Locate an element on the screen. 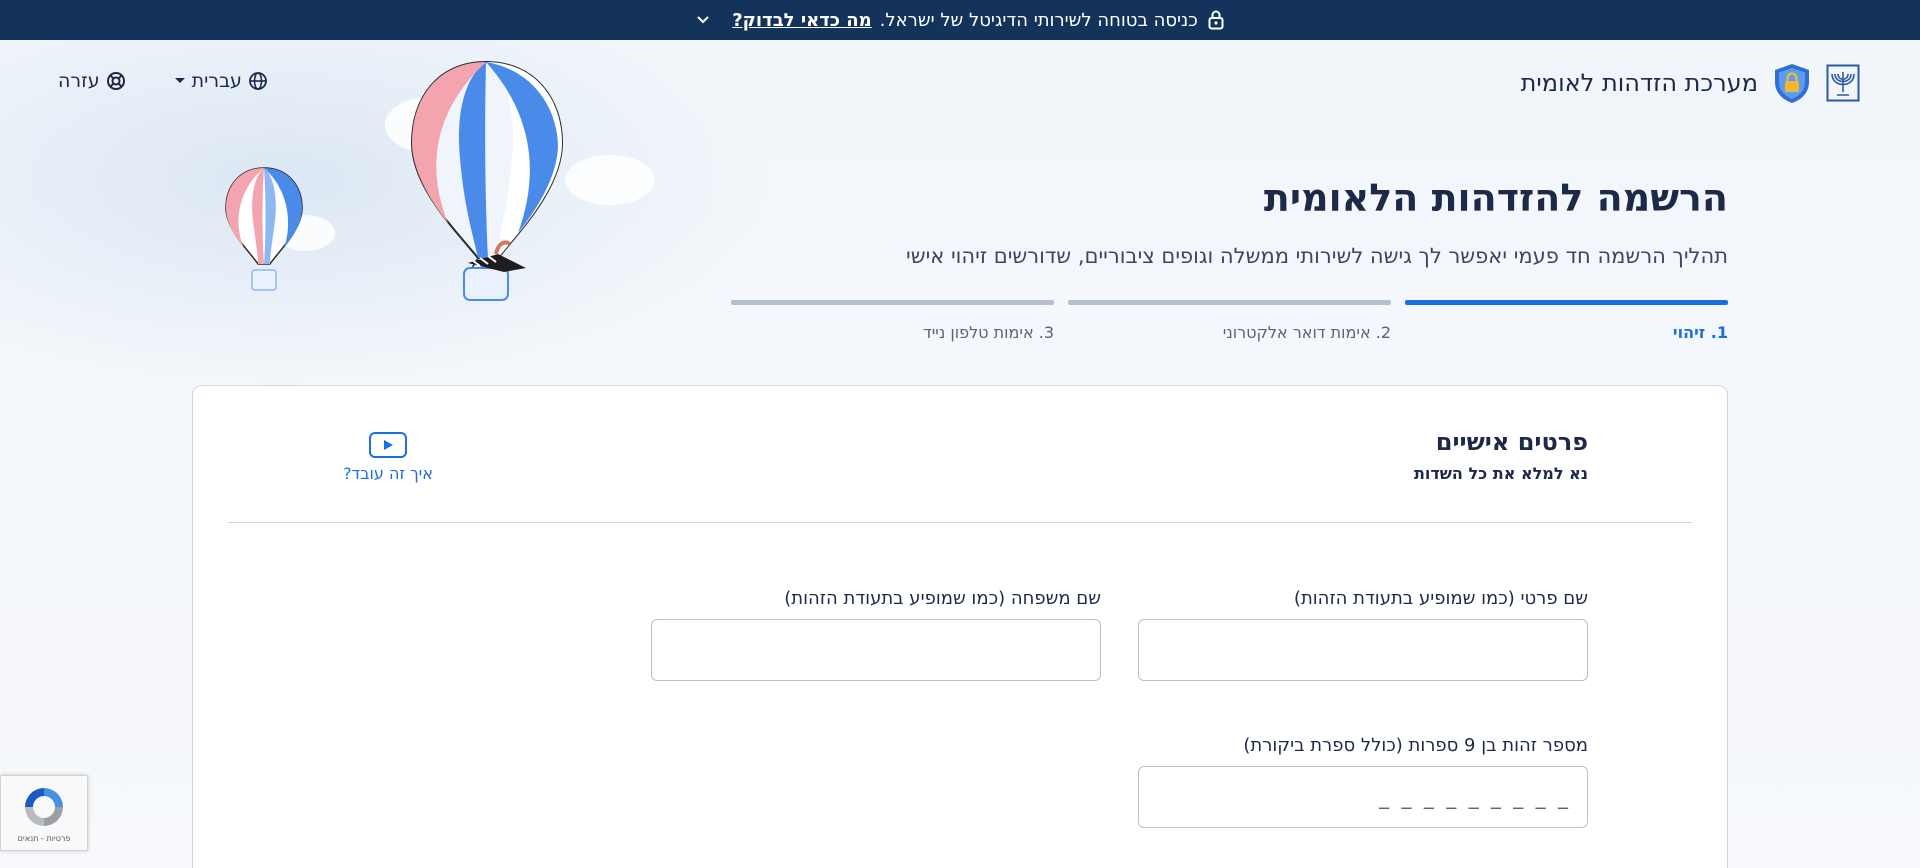 This screenshot has width=1920, height=868. recaptcha-badge: פרטיות - תנאים is located at coordinates (44, 813).